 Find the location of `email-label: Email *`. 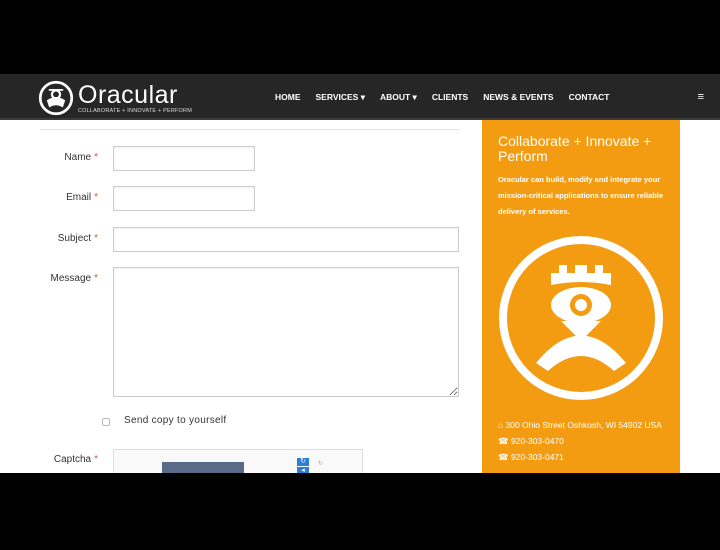

email-label: Email * is located at coordinates (82, 197).